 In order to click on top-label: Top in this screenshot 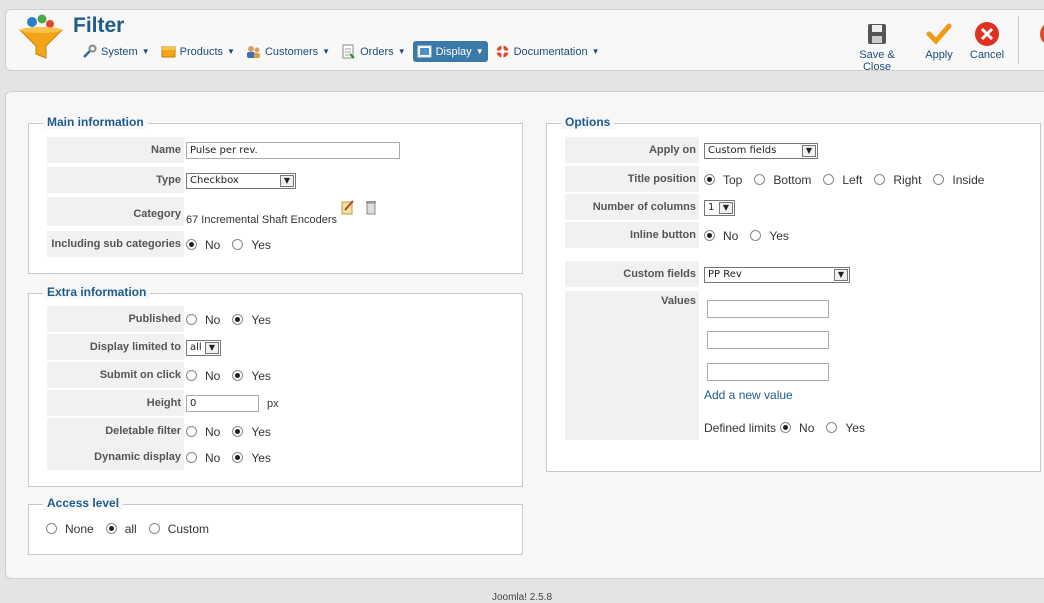, I will do `click(733, 179)`.